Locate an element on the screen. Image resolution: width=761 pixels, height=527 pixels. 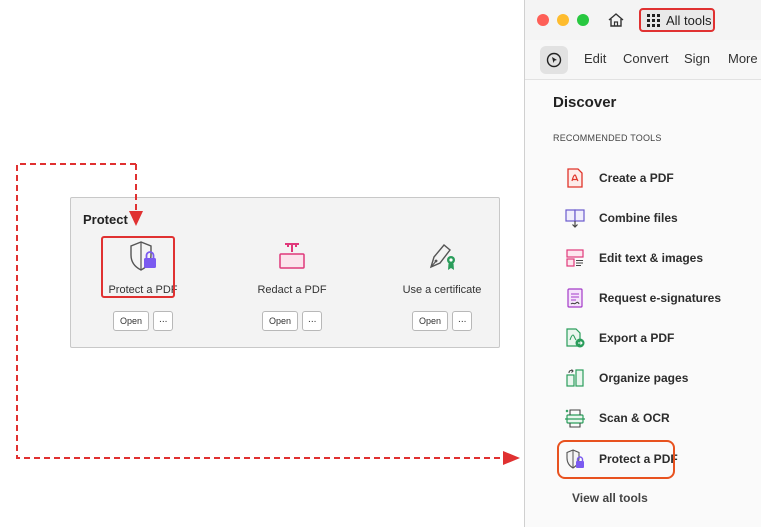
select-cursor-button is located at coordinates (554, 60).